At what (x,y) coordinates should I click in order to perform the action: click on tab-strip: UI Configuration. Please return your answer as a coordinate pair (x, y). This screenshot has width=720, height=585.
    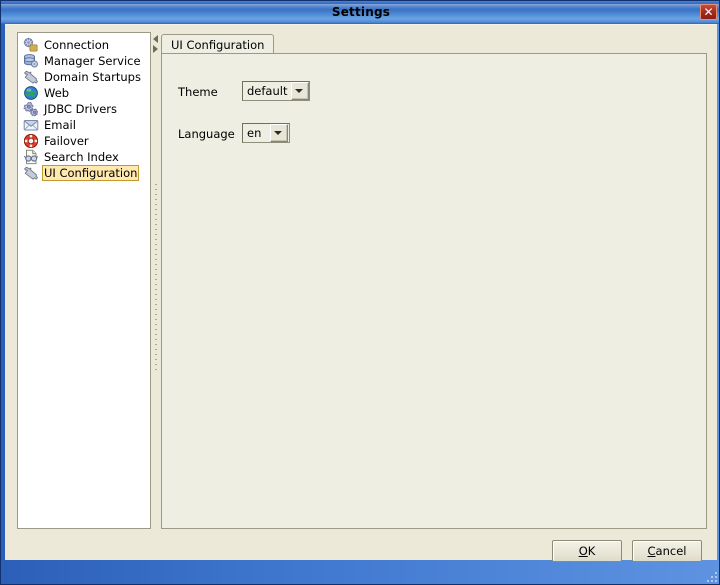
    Looking at the image, I should click on (434, 44).